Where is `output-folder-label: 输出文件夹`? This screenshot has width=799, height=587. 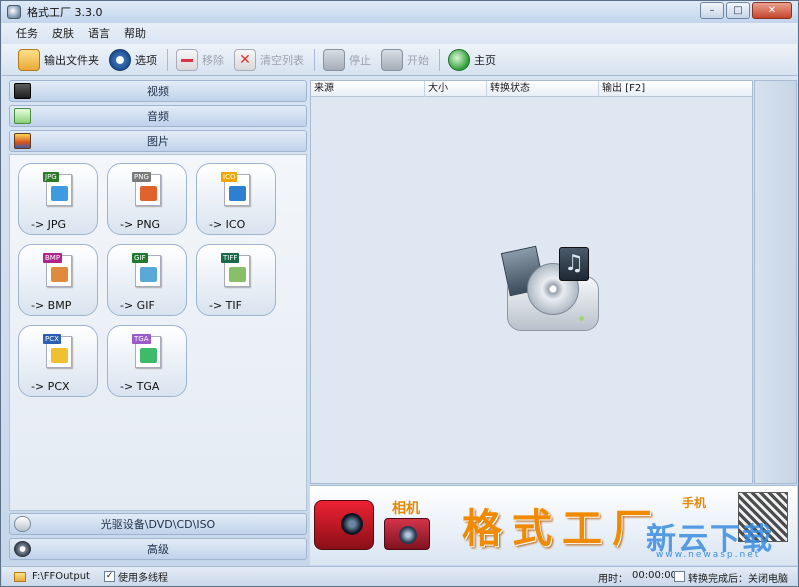
output-folder-label: 输出文件夹 is located at coordinates (71, 60).